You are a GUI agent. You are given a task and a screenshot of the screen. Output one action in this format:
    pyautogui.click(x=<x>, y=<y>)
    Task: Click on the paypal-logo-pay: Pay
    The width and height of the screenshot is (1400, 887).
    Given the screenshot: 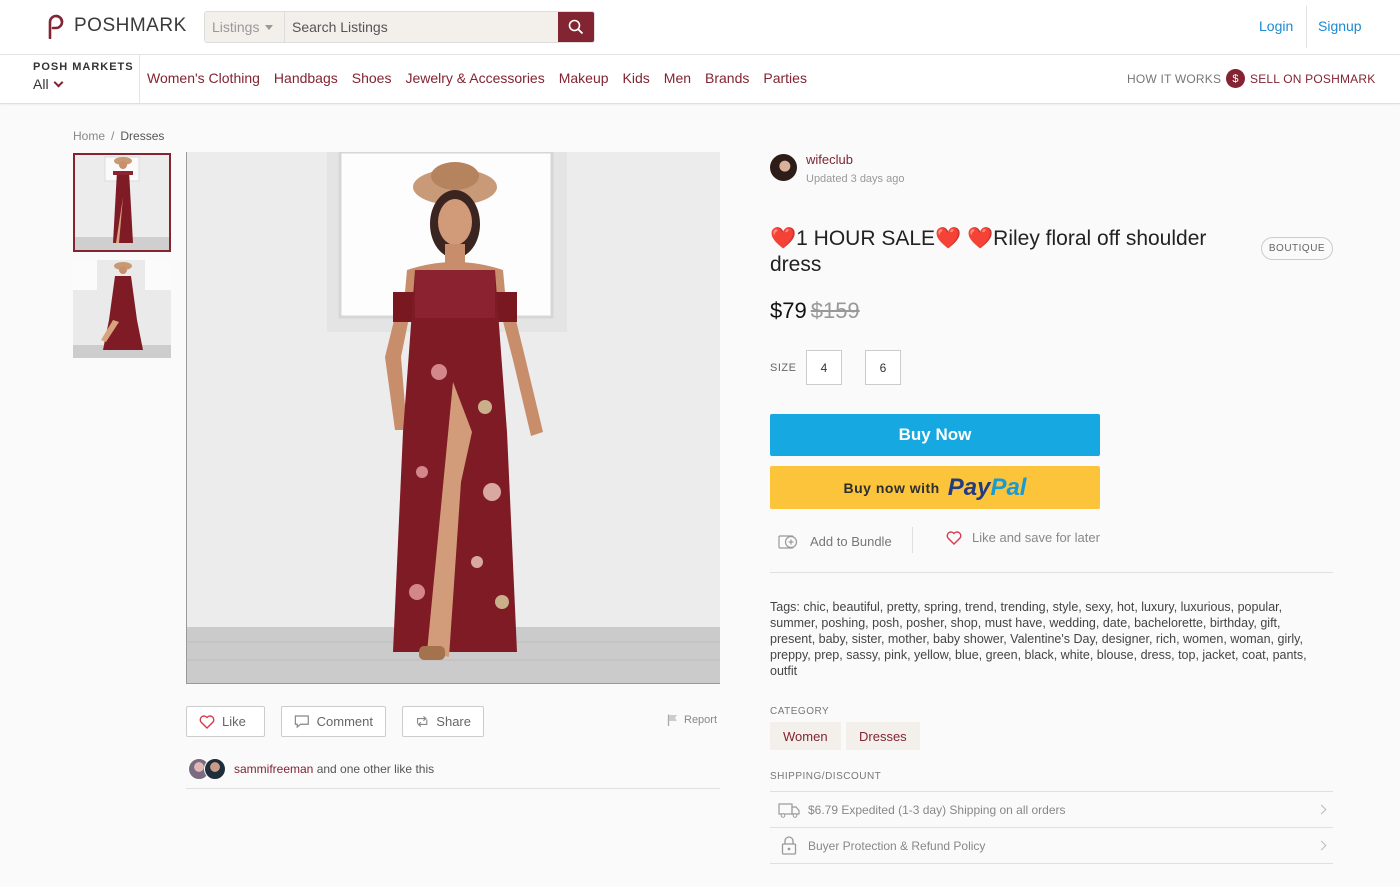 What is the action you would take?
    pyautogui.click(x=969, y=487)
    